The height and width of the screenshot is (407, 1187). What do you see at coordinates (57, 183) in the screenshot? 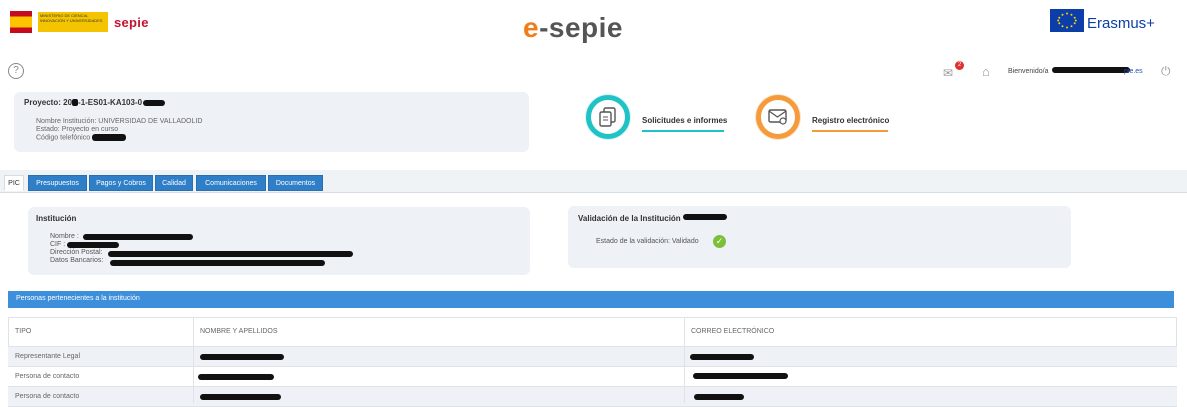
I see `tab-presupuestos: Presupuestos` at bounding box center [57, 183].